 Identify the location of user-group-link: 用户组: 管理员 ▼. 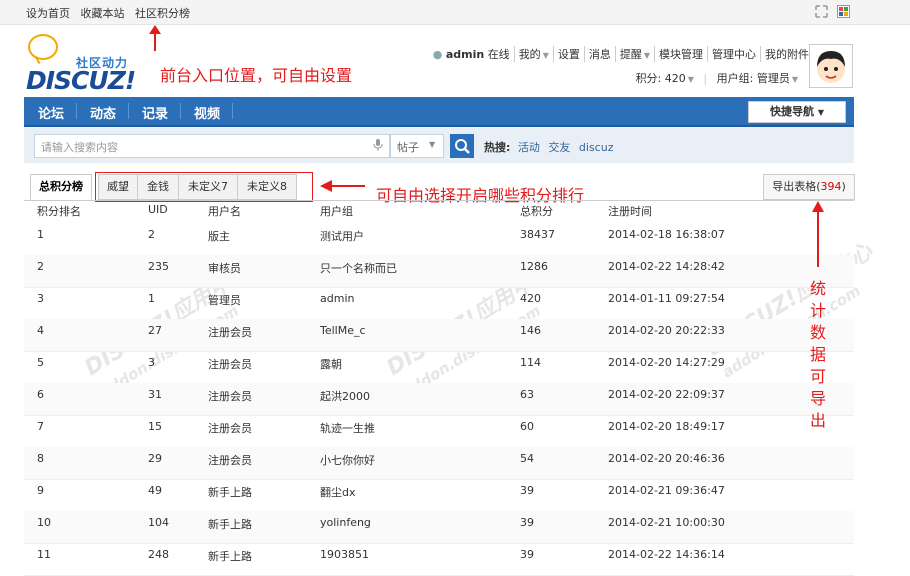
(757, 78).